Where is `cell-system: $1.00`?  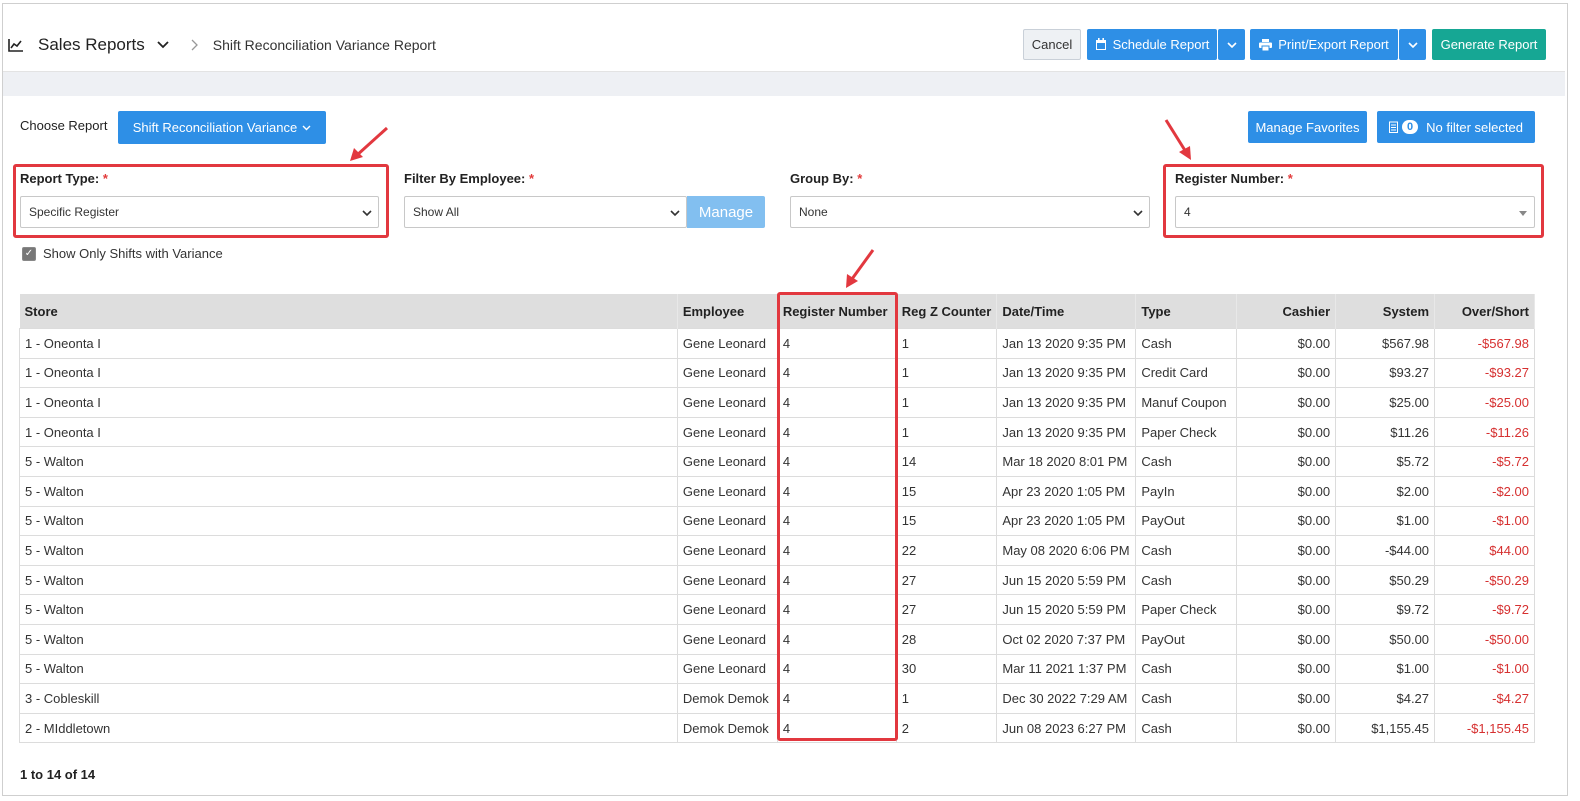
cell-system: $1.00 is located at coordinates (1385, 520).